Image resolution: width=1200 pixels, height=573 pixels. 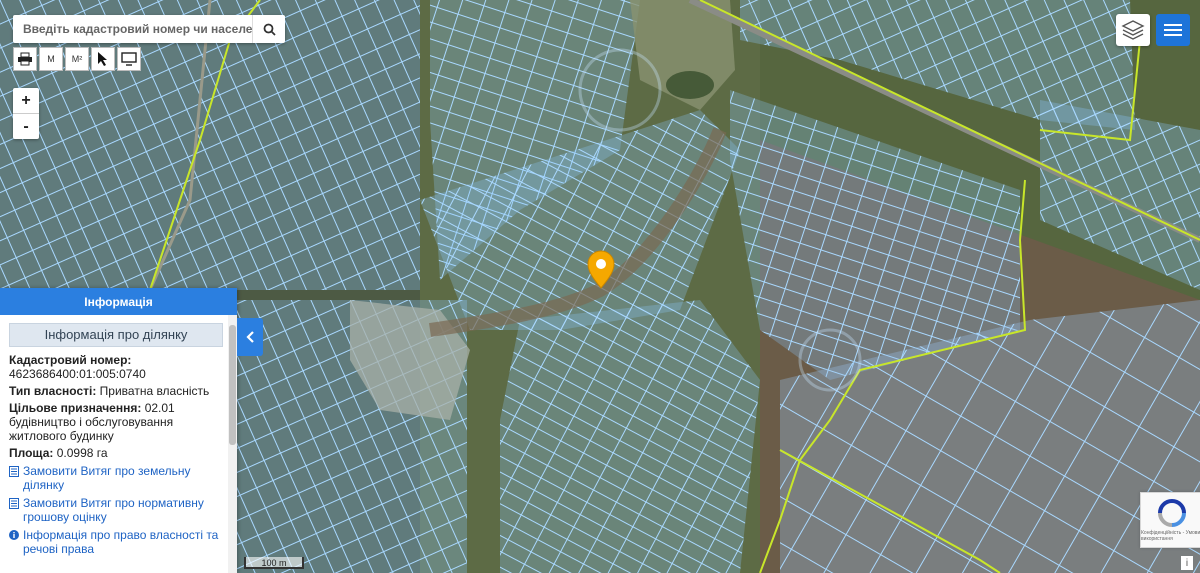 I want to click on zoom-control: + -, so click(x=26, y=113).